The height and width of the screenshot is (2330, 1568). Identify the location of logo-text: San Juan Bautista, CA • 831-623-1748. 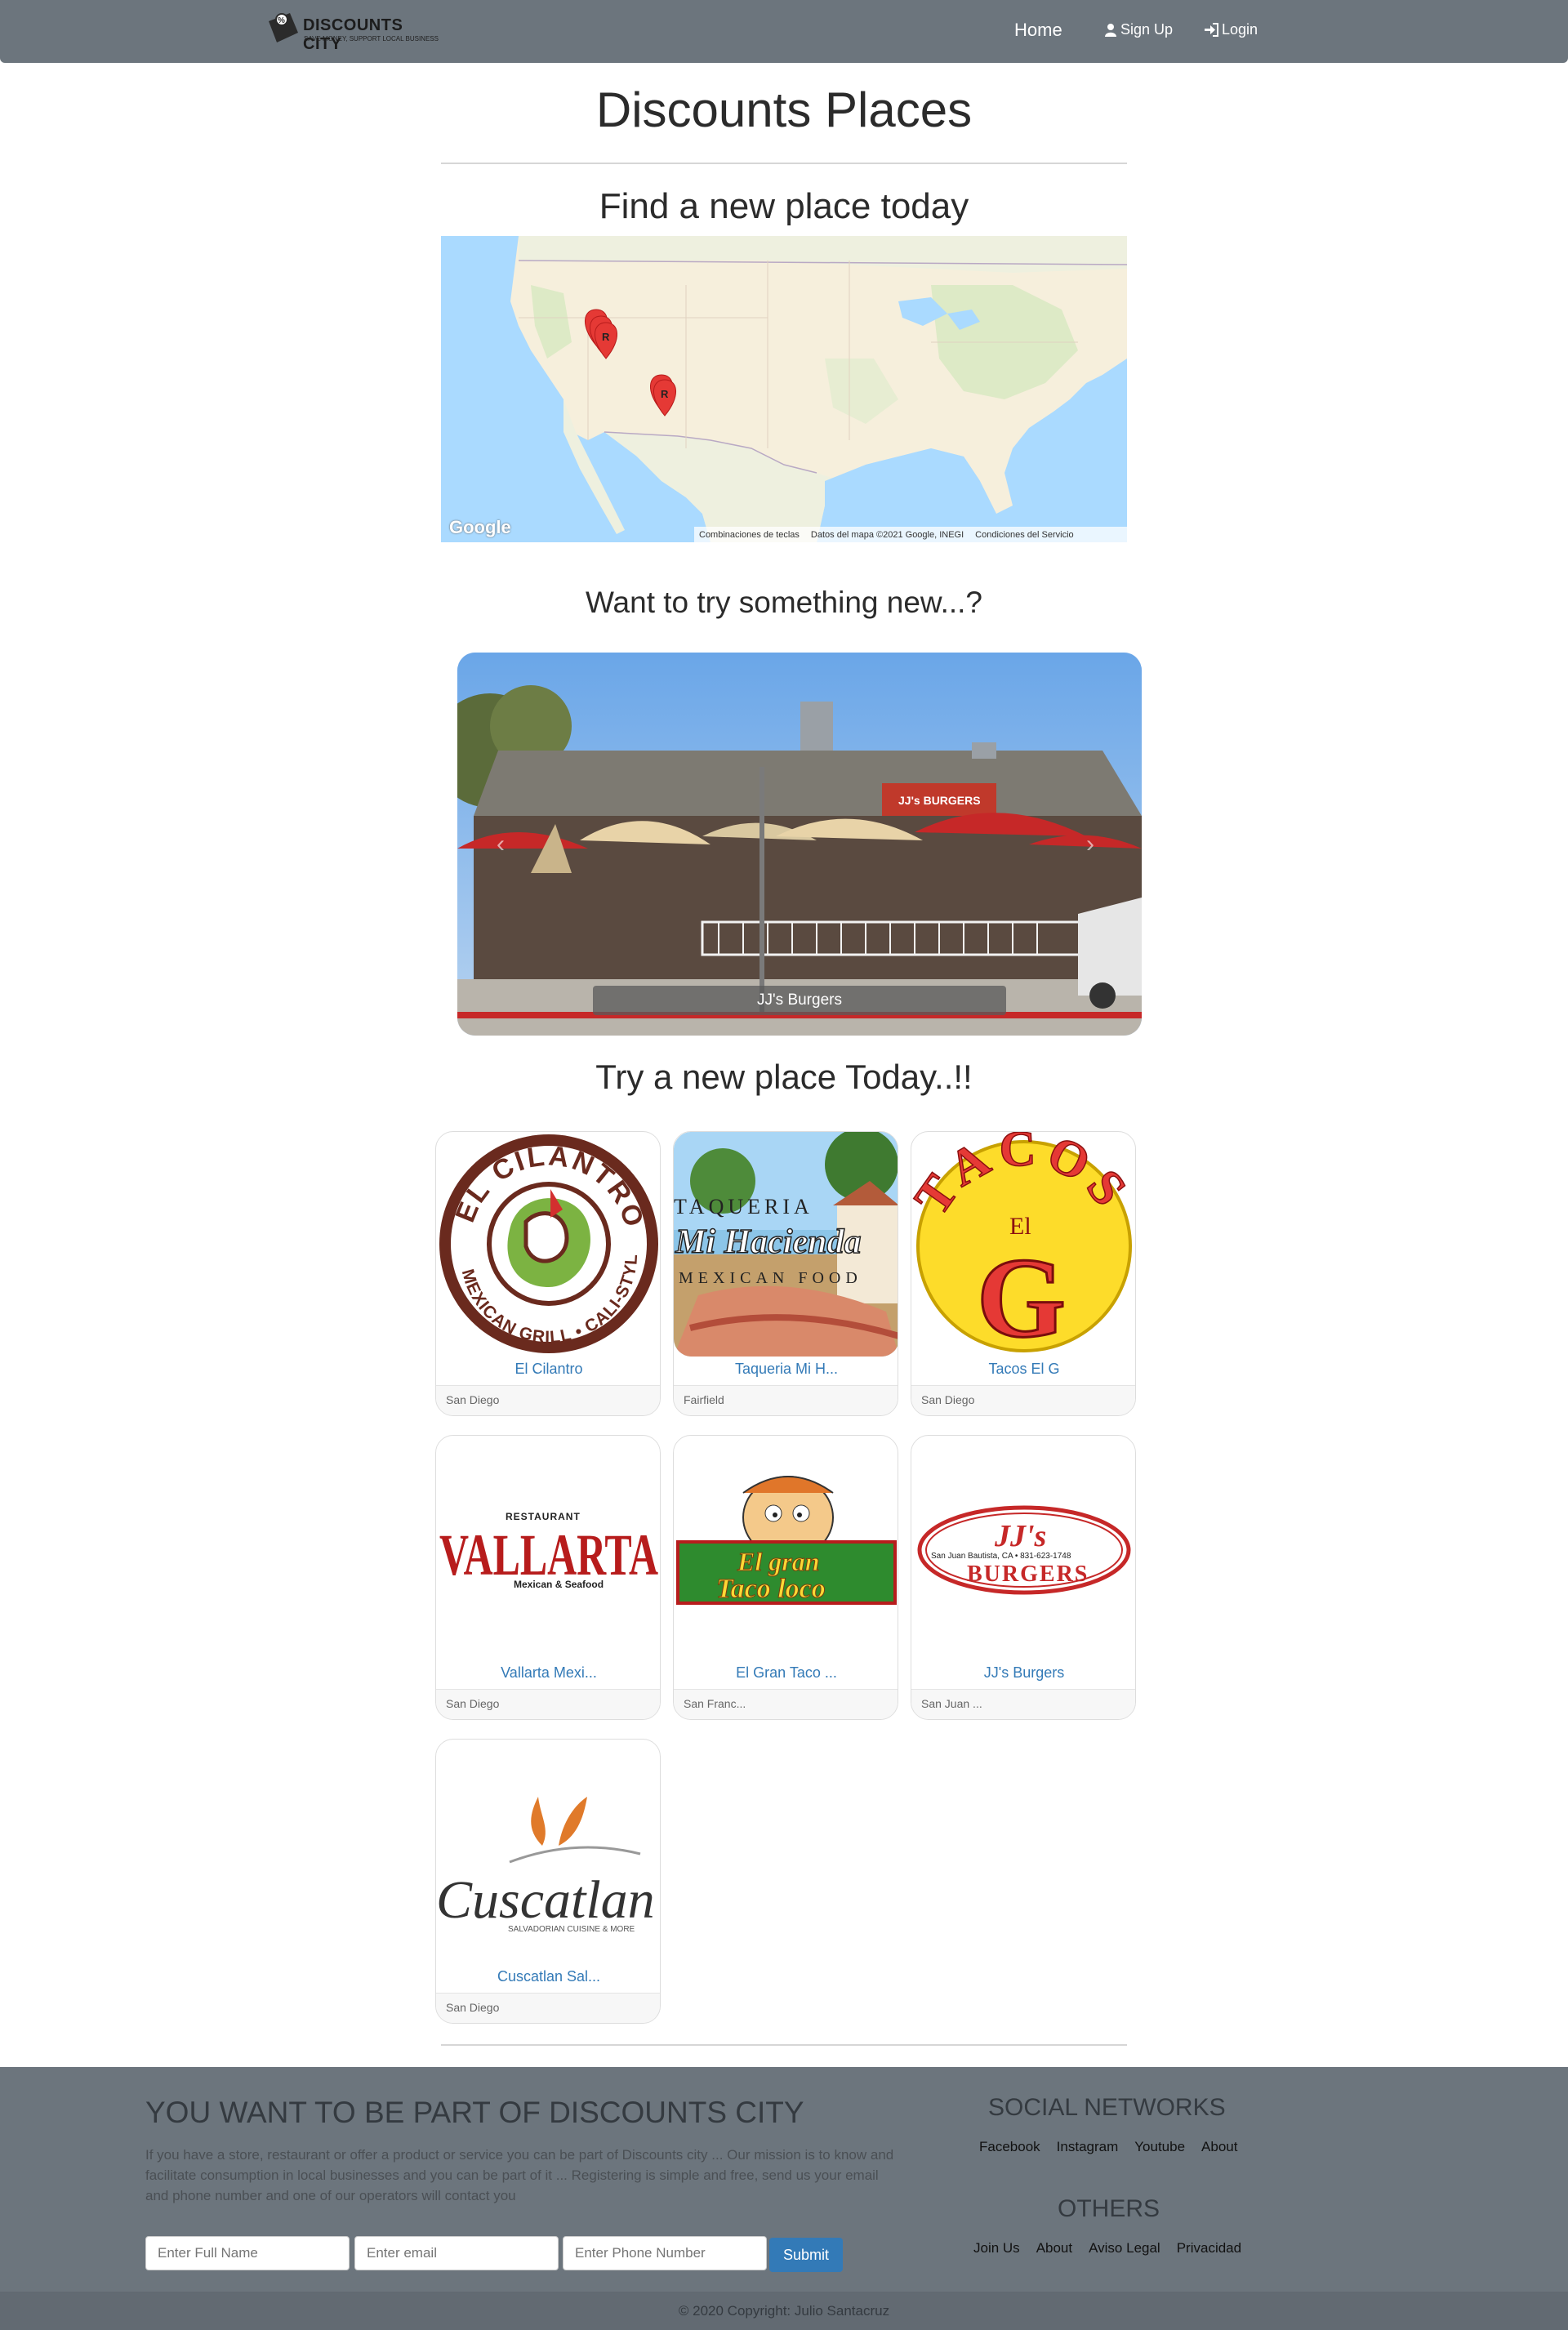
(1001, 1556).